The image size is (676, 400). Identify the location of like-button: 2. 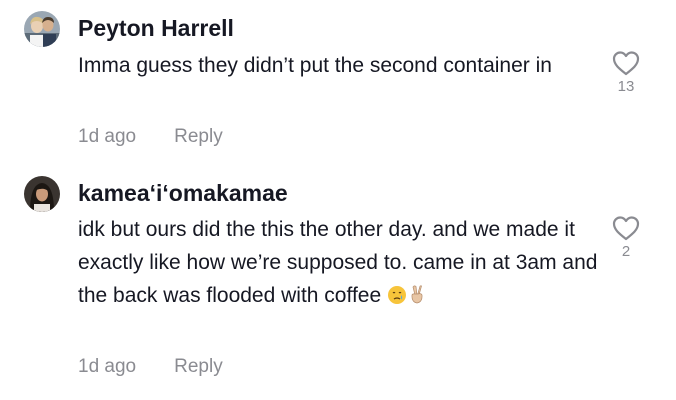
(626, 237).